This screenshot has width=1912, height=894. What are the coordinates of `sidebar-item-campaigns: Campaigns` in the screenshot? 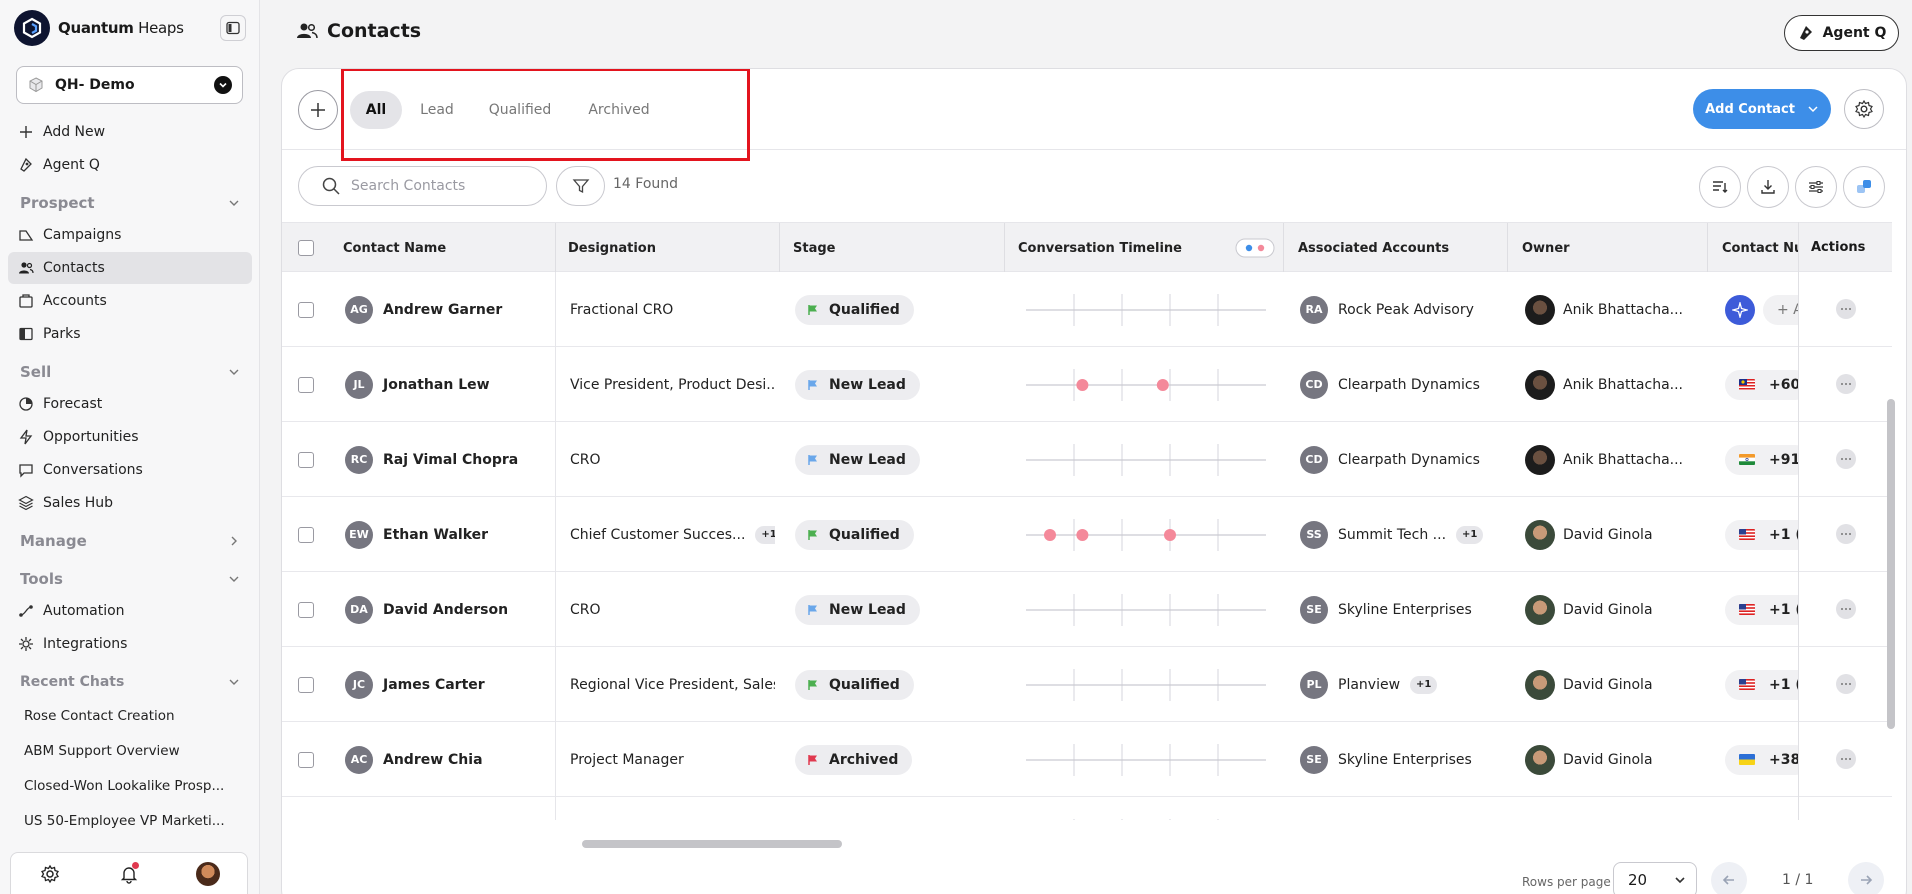 It's located at (130, 235).